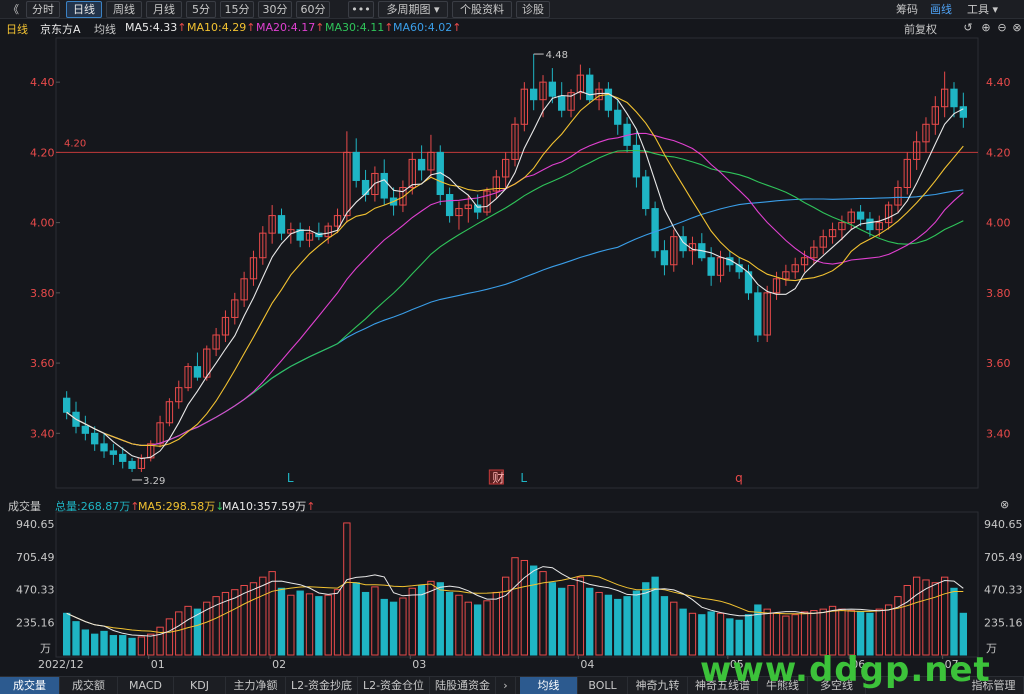 This screenshot has width=1024, height=694. Describe the element at coordinates (845, 670) in the screenshot. I see `watermark-text: www.ddgp.net` at that location.